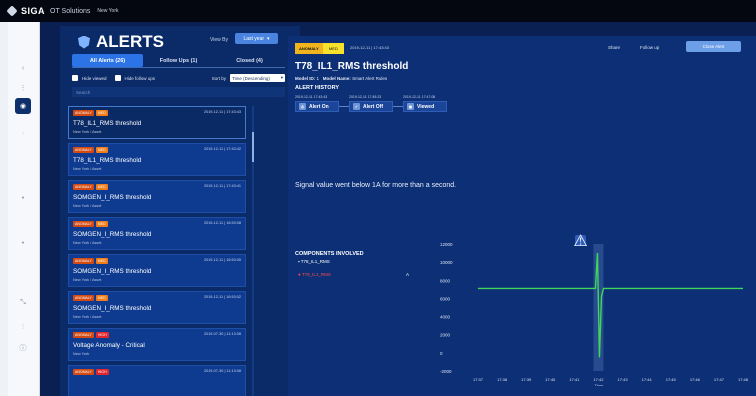 The height and width of the screenshot is (396, 756). What do you see at coordinates (222, 260) in the screenshot?
I see `alert-time: 2019-12-11 | 16:53:05` at bounding box center [222, 260].